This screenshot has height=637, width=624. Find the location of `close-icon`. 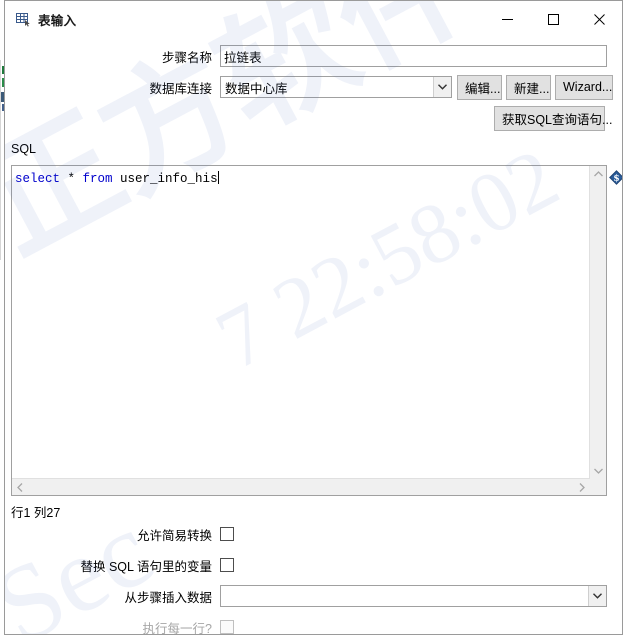

close-icon is located at coordinates (599, 19).